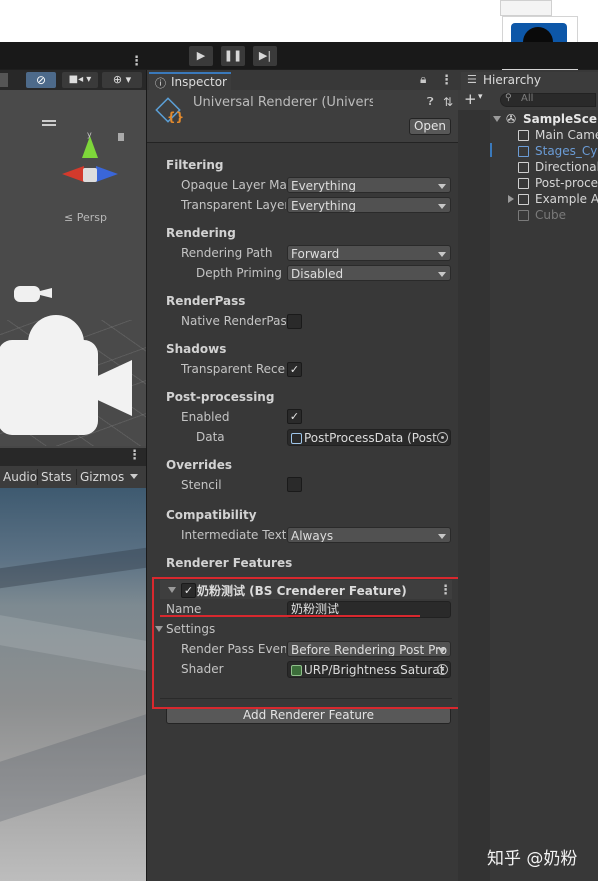  I want to click on gizmos-button: Gizmos, so click(101, 477).